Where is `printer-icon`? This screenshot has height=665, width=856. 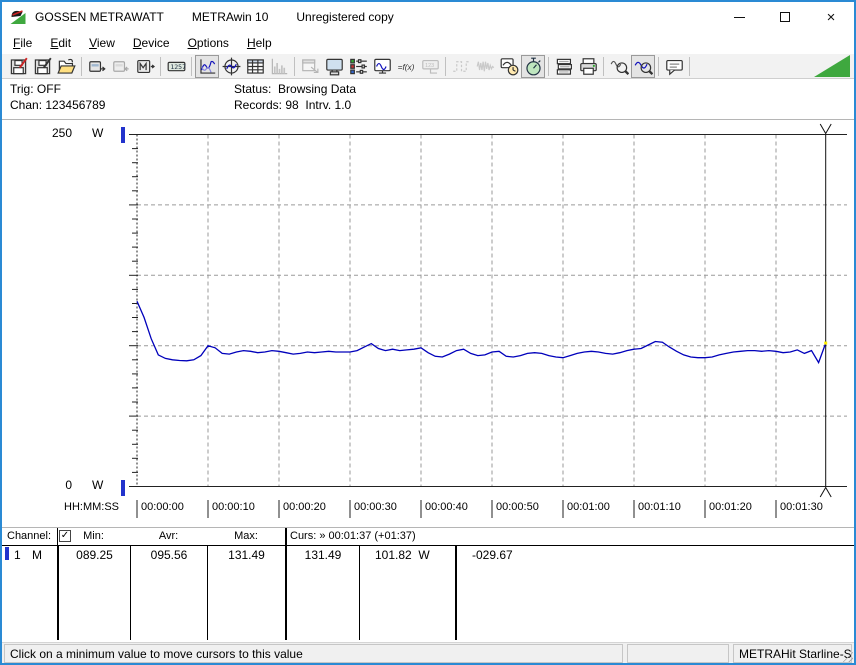 printer-icon is located at coordinates (588, 66).